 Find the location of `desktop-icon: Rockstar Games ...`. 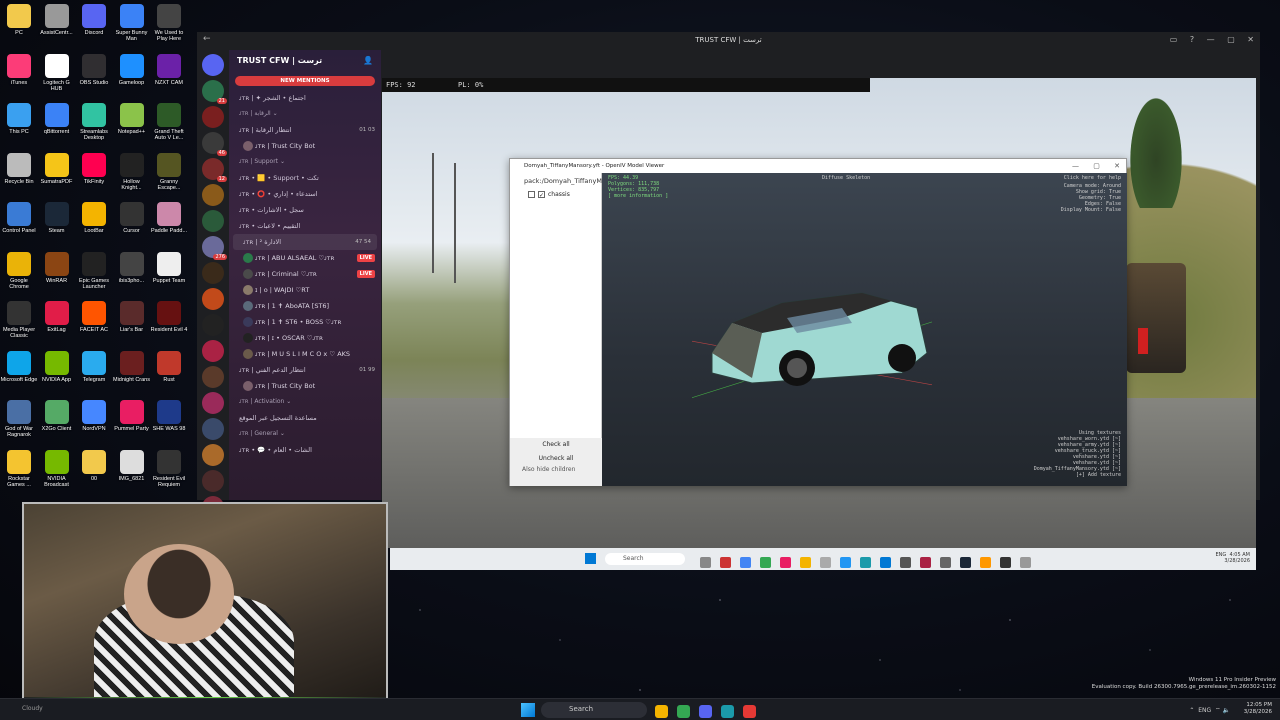

desktop-icon: Rockstar Games ... is located at coordinates (19, 468).